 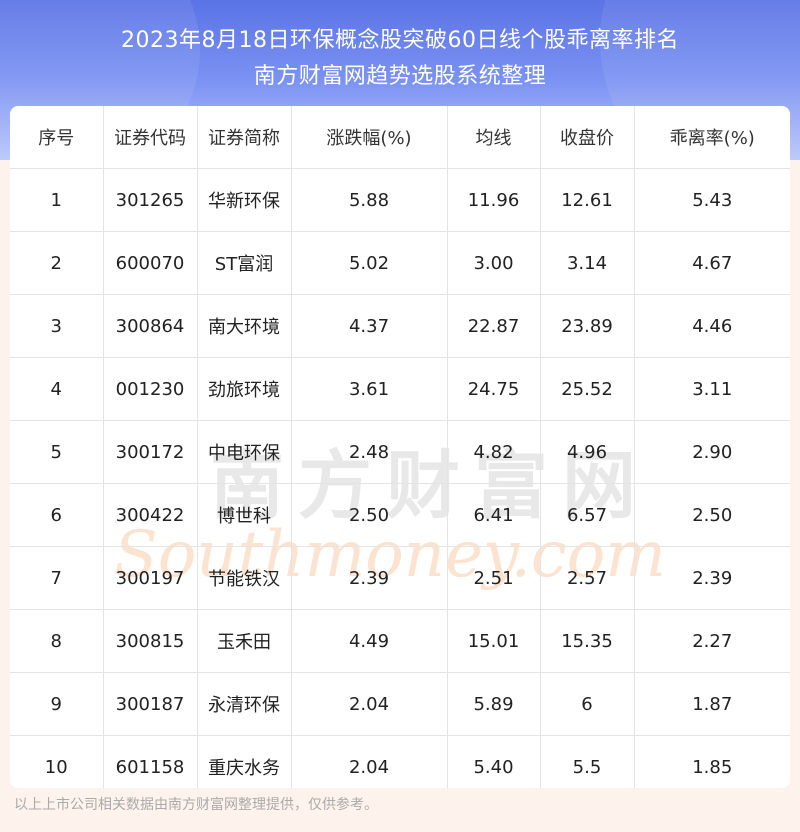 I want to click on table-cell: 5.88, so click(x=369, y=200).